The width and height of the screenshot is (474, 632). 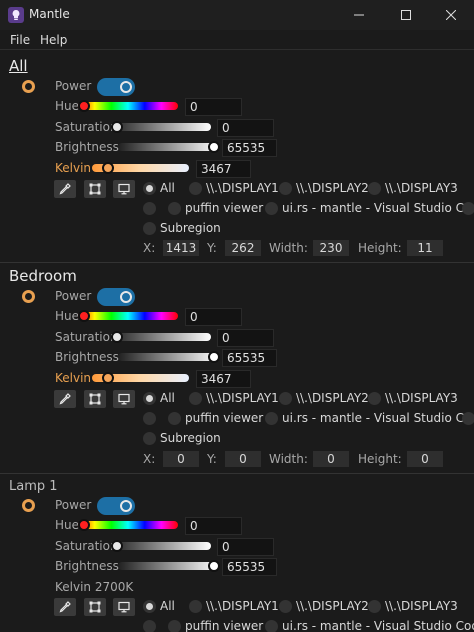 I want to click on group-title-bedroom: Bedroom, so click(x=43, y=276).